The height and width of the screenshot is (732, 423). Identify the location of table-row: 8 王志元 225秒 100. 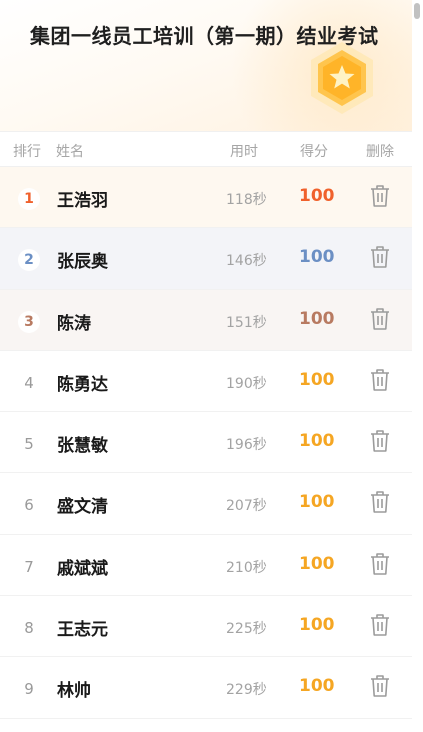
(206, 627).